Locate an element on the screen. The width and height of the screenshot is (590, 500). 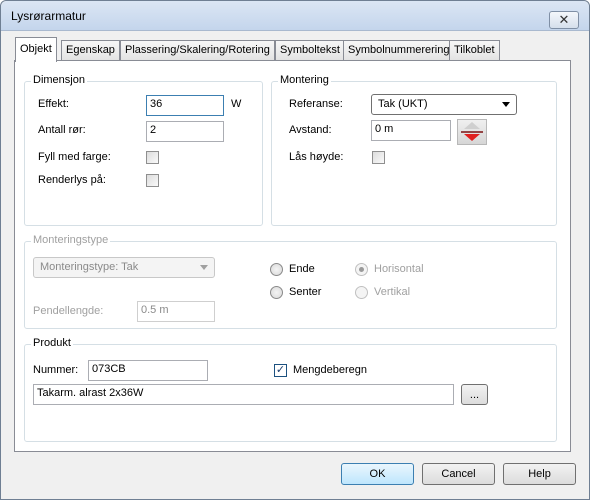
cancel-button: Cancel is located at coordinates (458, 474).